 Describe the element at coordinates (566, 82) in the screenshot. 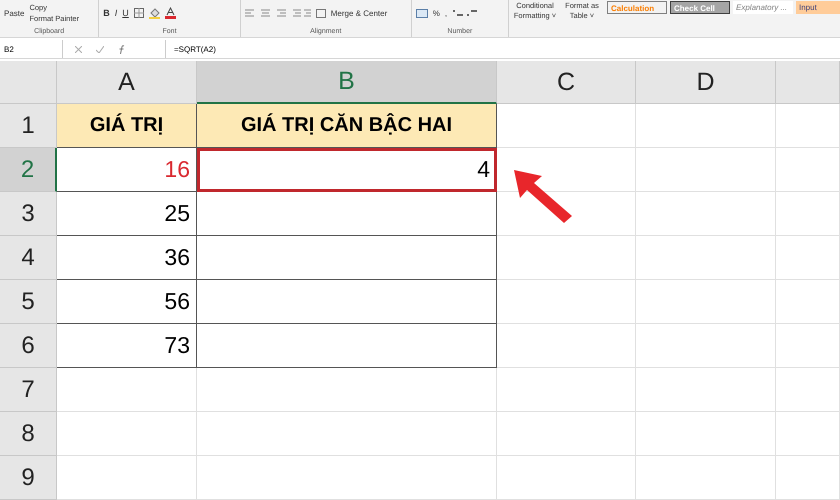

I see `column-header: C` at that location.